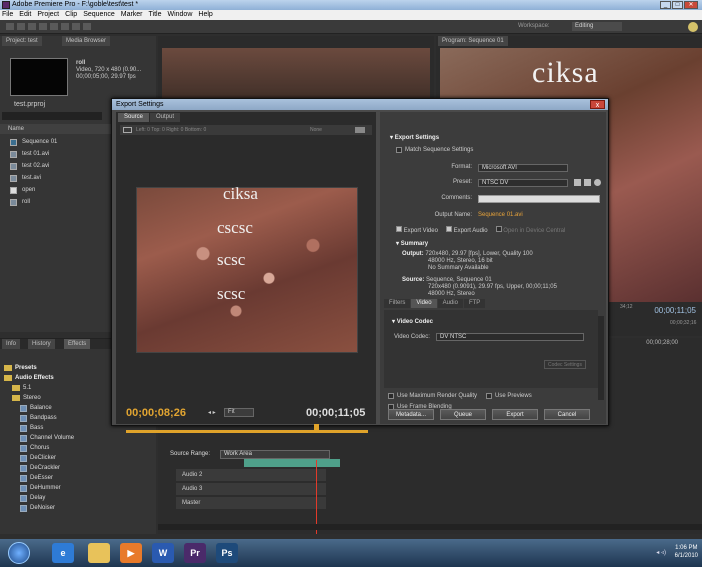 The width and height of the screenshot is (702, 567). What do you see at coordinates (597, 182) in the screenshot?
I see `delete-preset-icon` at bounding box center [597, 182].